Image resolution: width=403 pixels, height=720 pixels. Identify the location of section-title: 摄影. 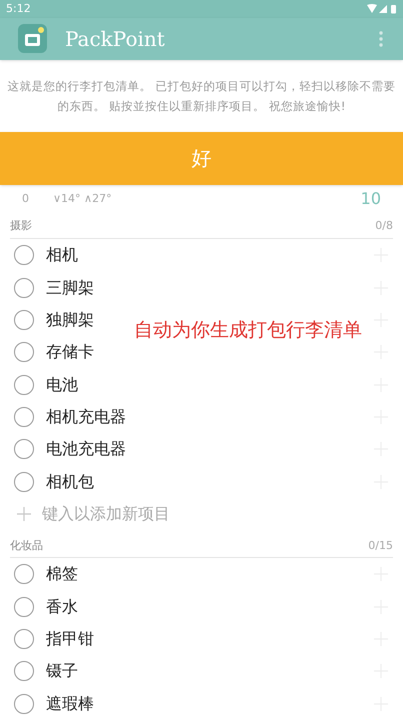
(21, 226).